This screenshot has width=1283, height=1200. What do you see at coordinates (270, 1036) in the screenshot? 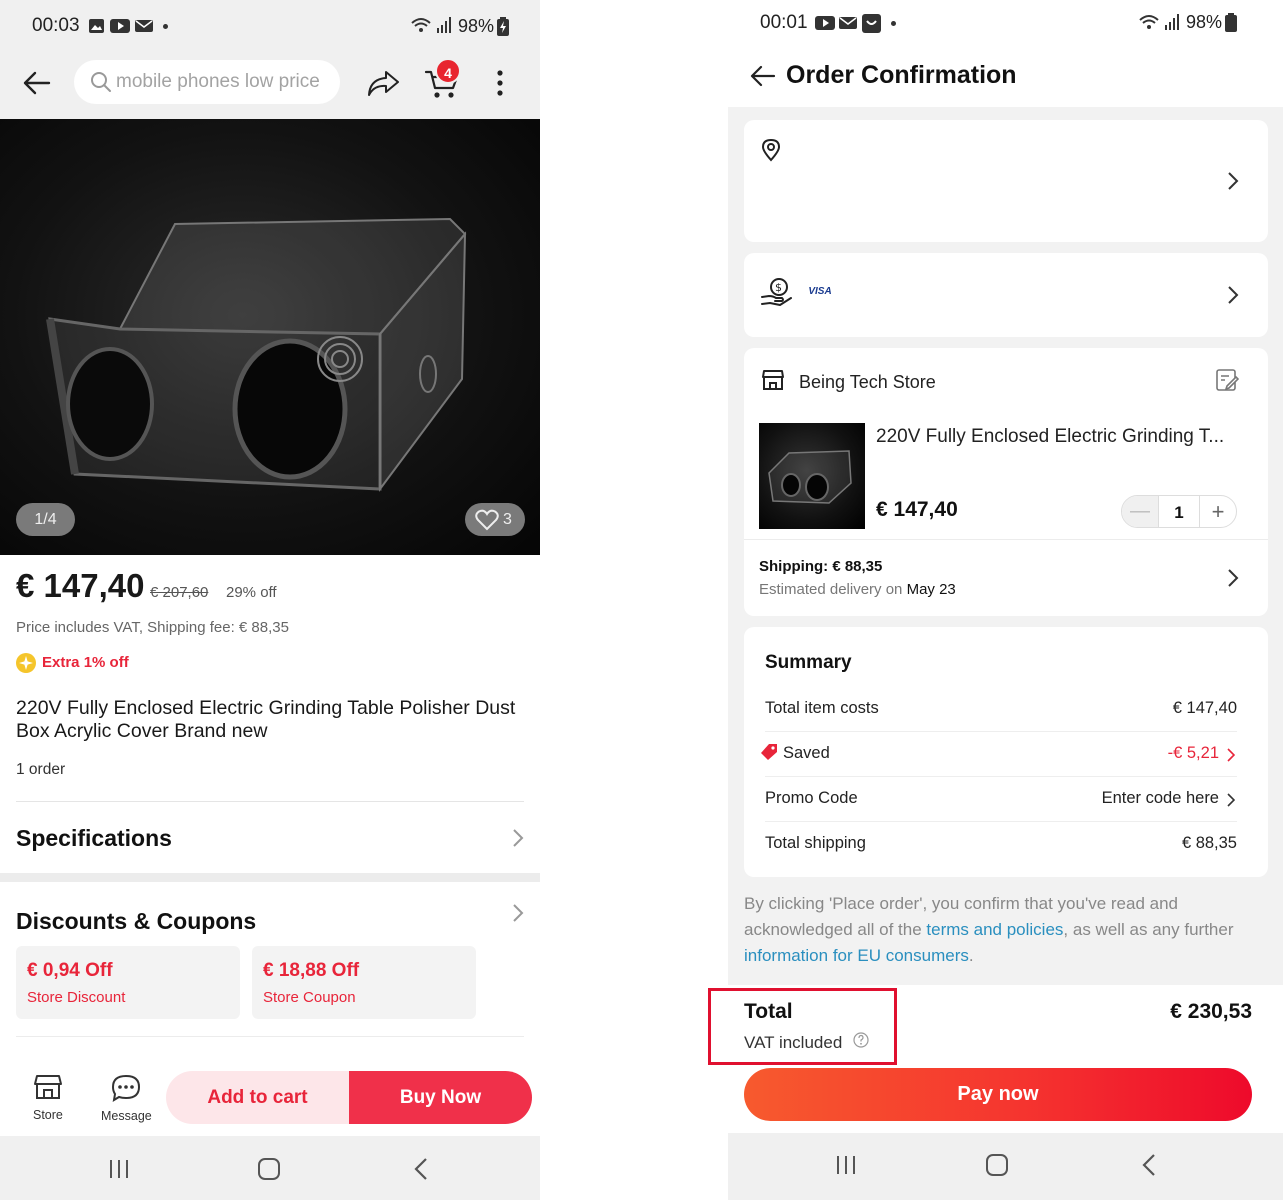
I see `divider` at bounding box center [270, 1036].